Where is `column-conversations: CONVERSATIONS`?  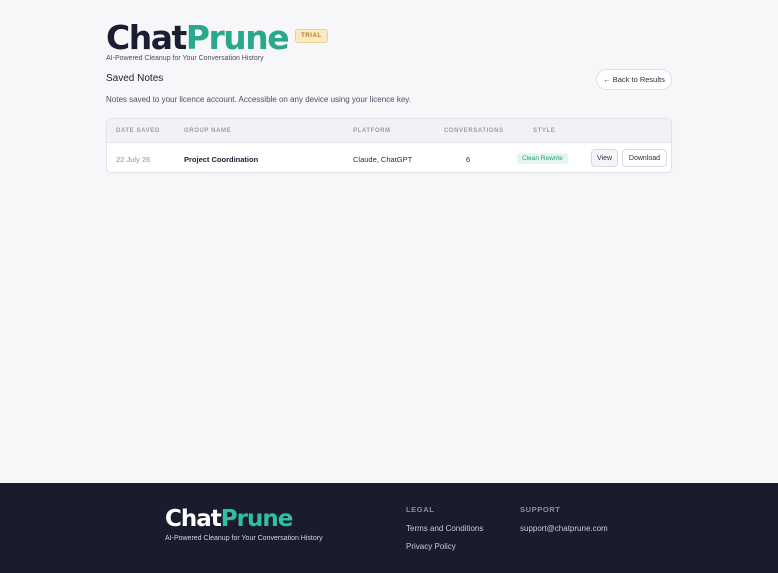
column-conversations: CONVERSATIONS is located at coordinates (474, 131).